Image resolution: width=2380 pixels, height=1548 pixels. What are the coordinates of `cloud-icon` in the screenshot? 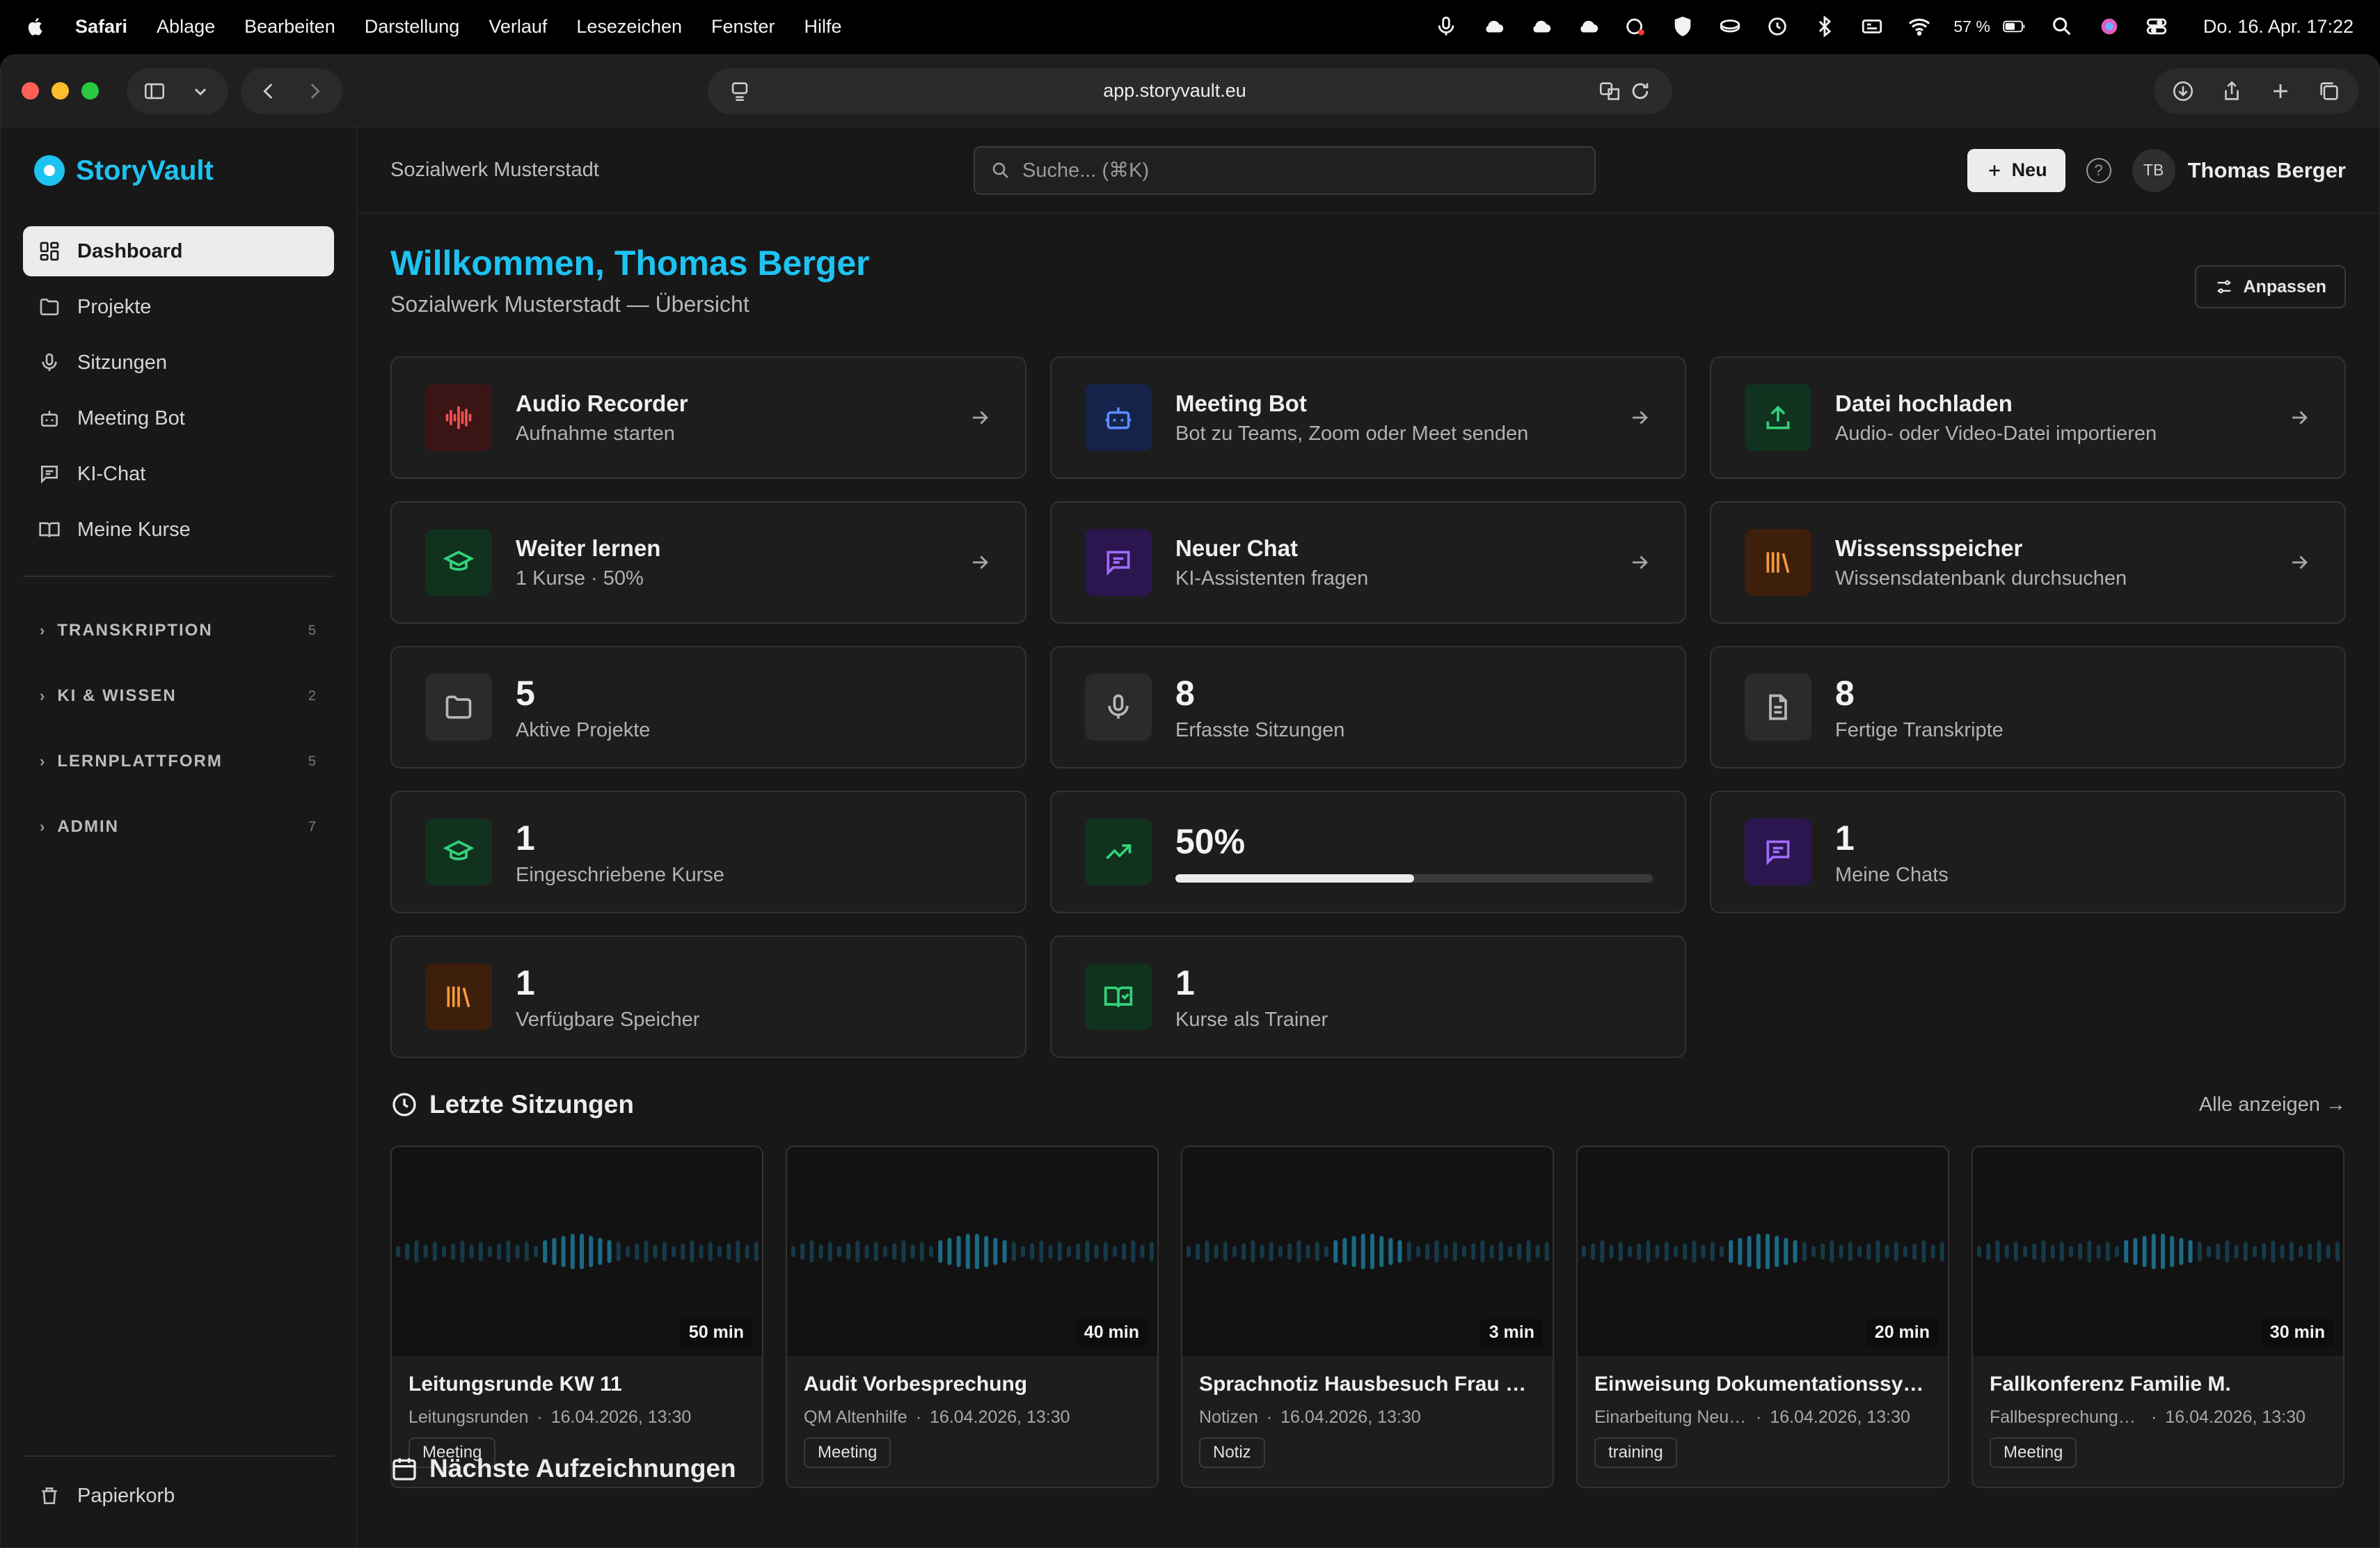 It's located at (1493, 26).